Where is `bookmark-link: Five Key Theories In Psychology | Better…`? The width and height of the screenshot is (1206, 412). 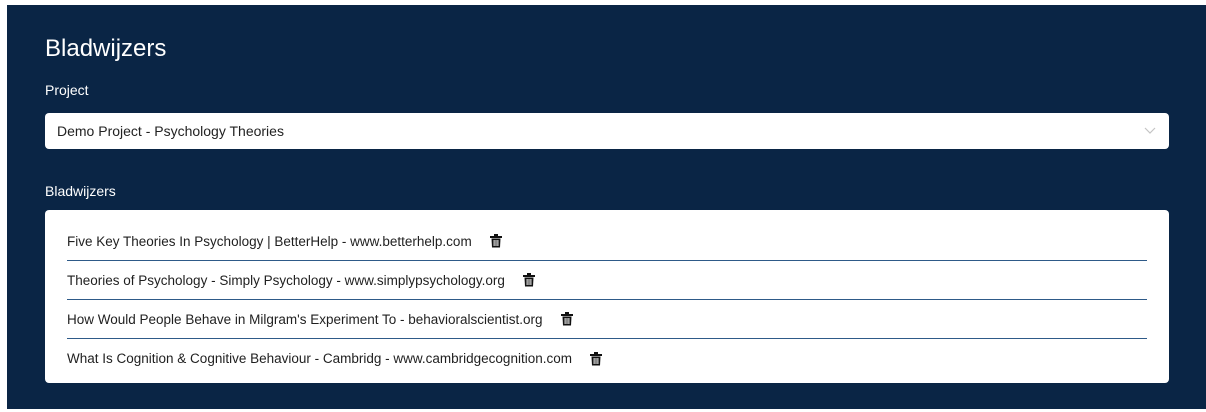 bookmark-link: Five Key Theories In Psychology | Better… is located at coordinates (269, 241).